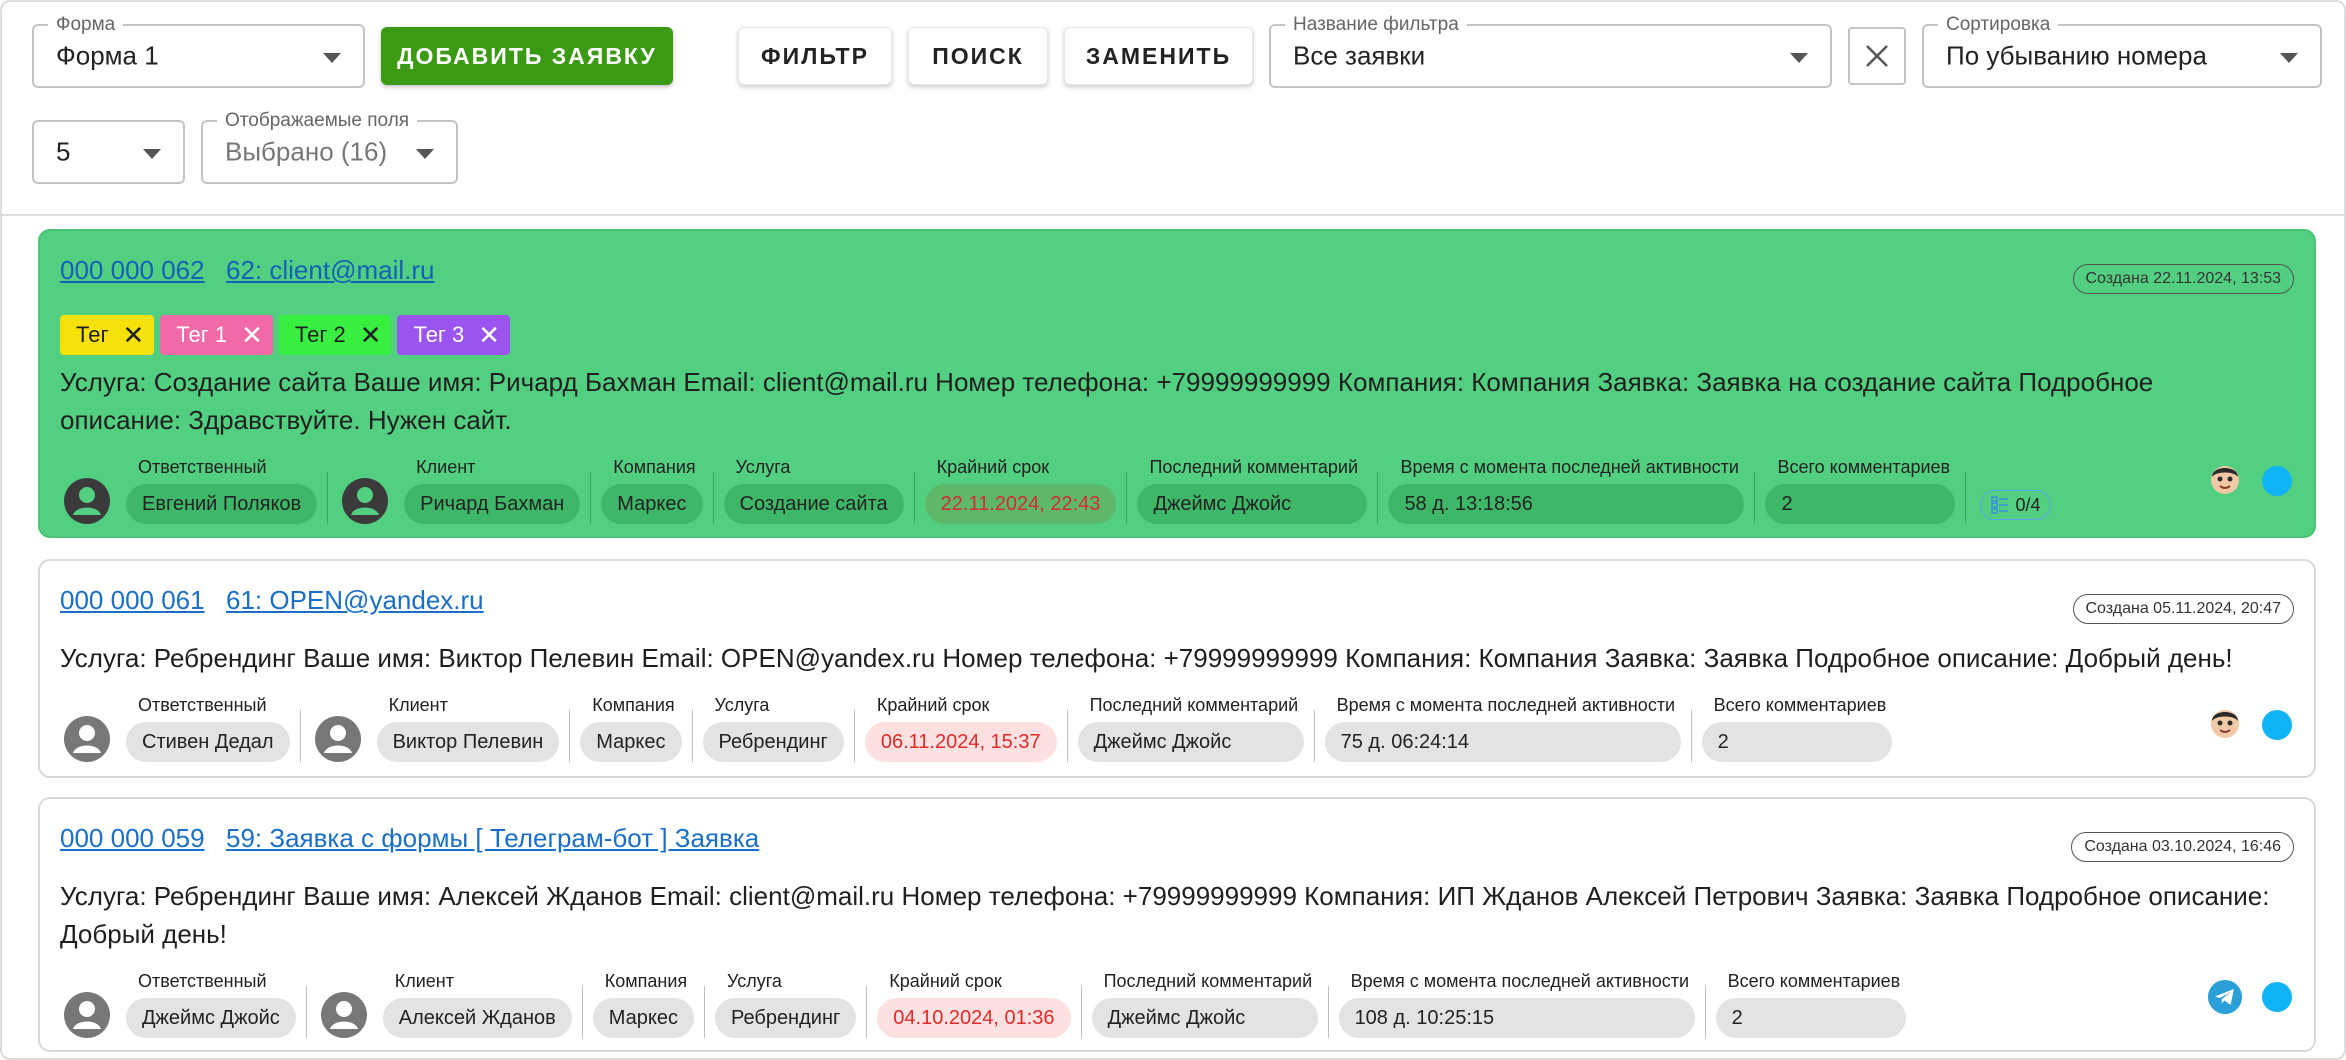 This screenshot has width=2346, height=1060. I want to click on tag: Тег 3 ✕, so click(454, 335).